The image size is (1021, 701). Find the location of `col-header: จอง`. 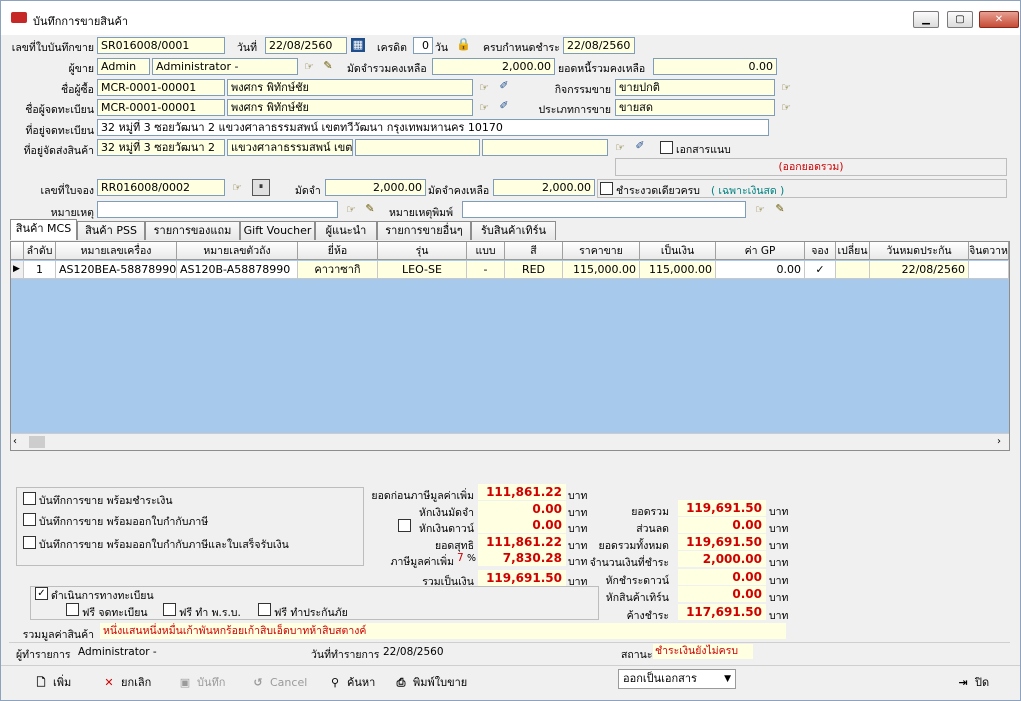

col-header: จอง is located at coordinates (820, 251).